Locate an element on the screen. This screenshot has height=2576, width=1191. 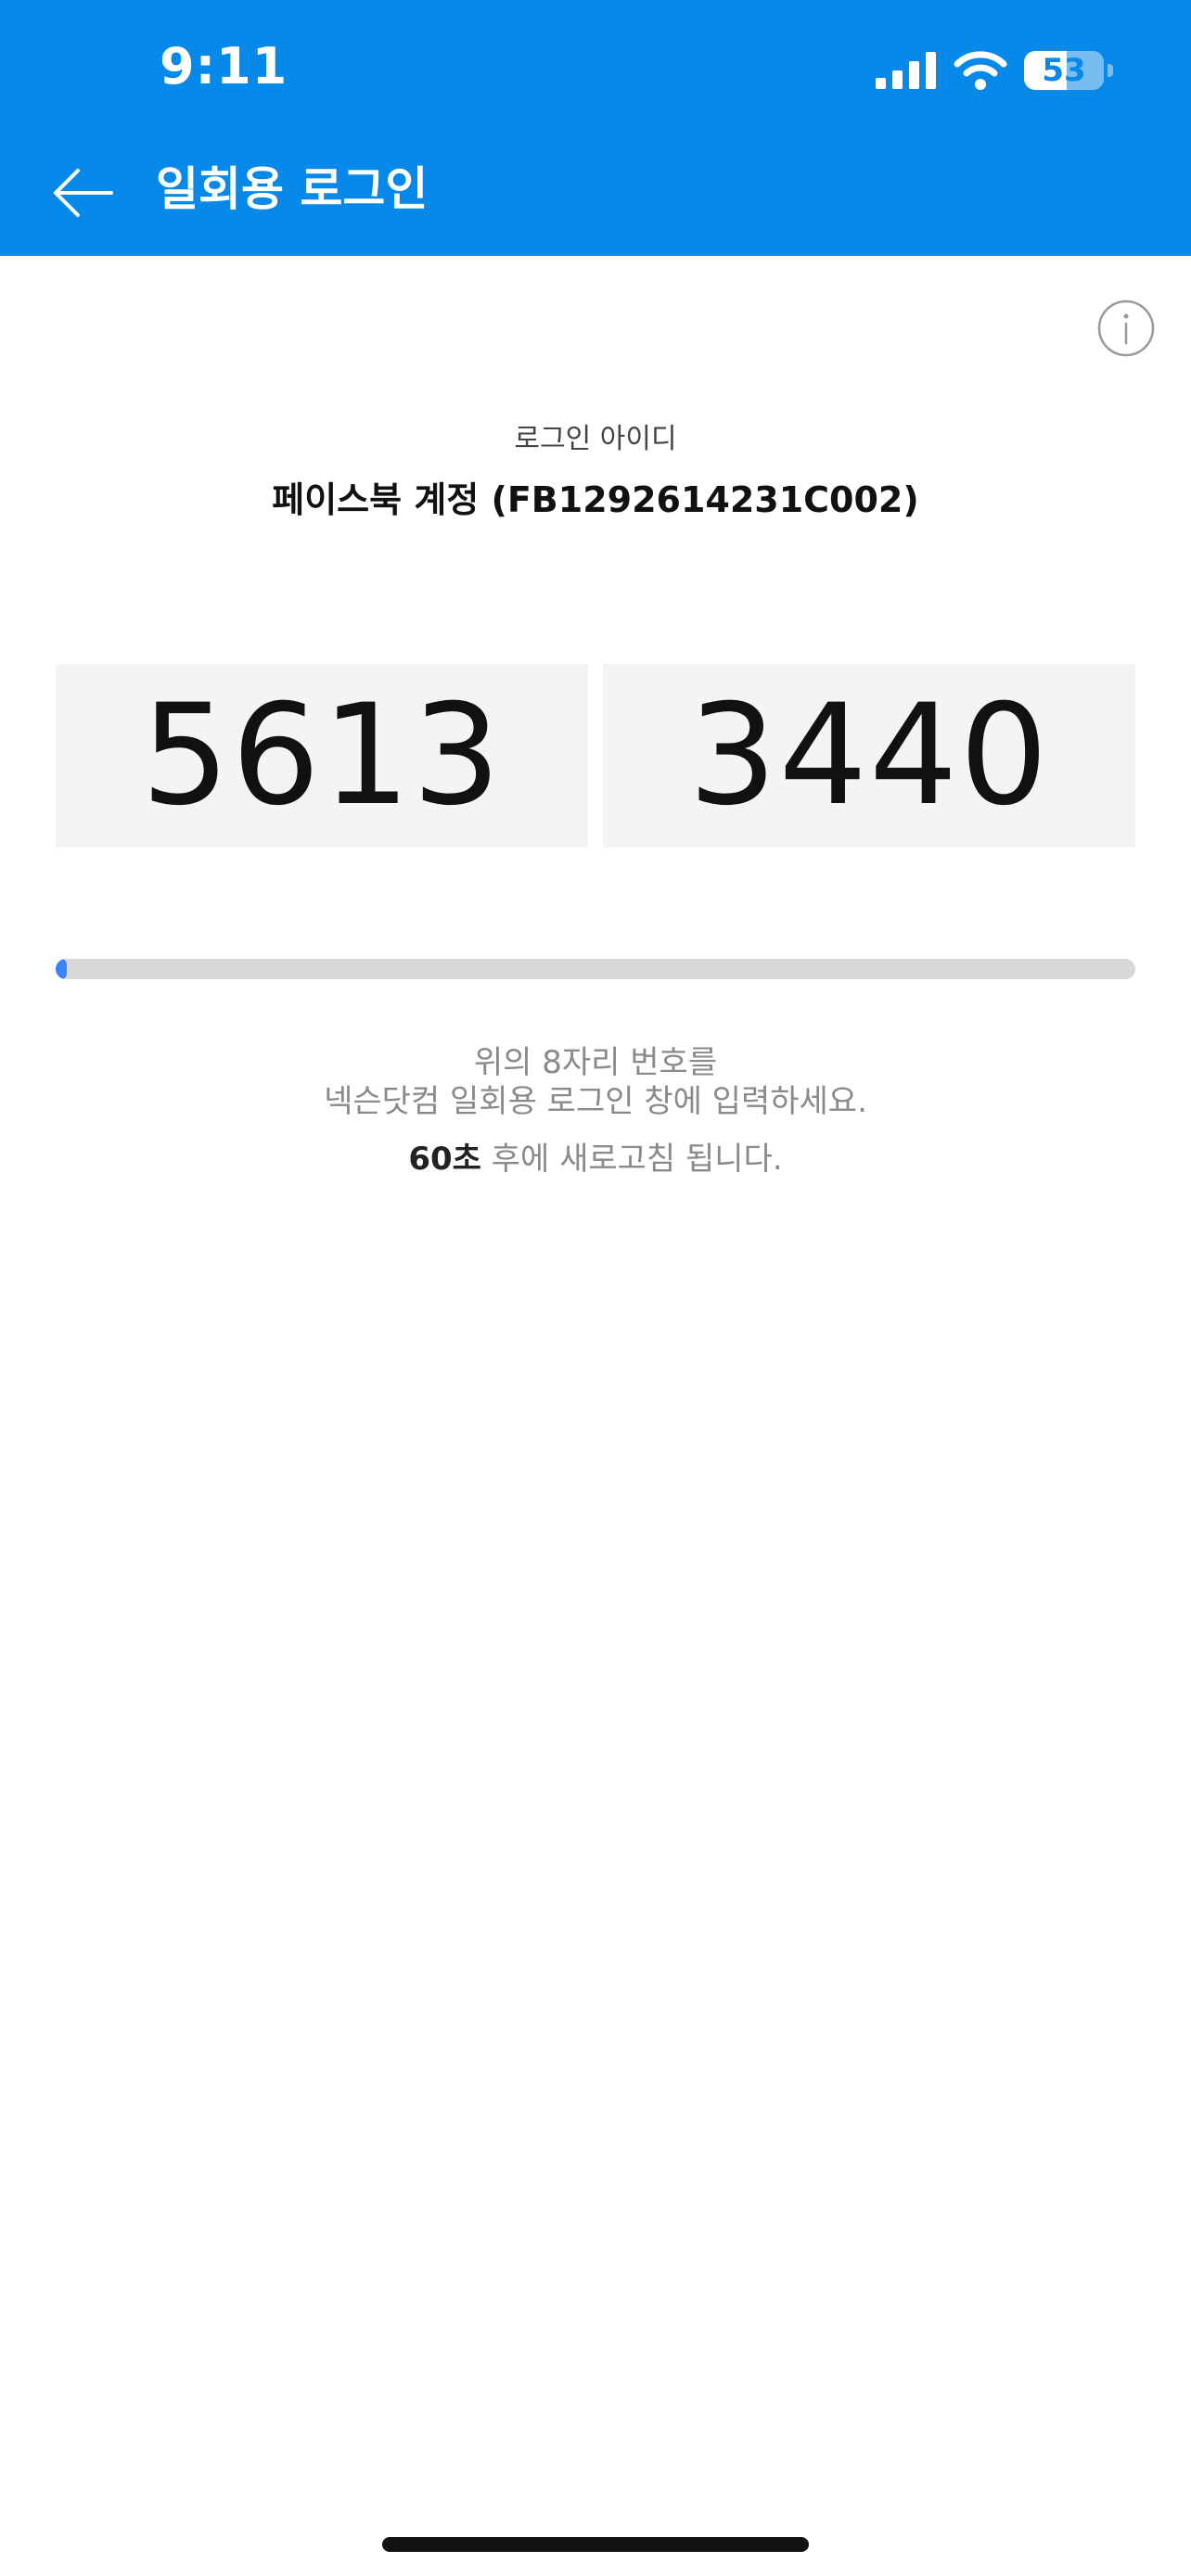
code-digits-second: 3440 is located at coordinates (869, 756).